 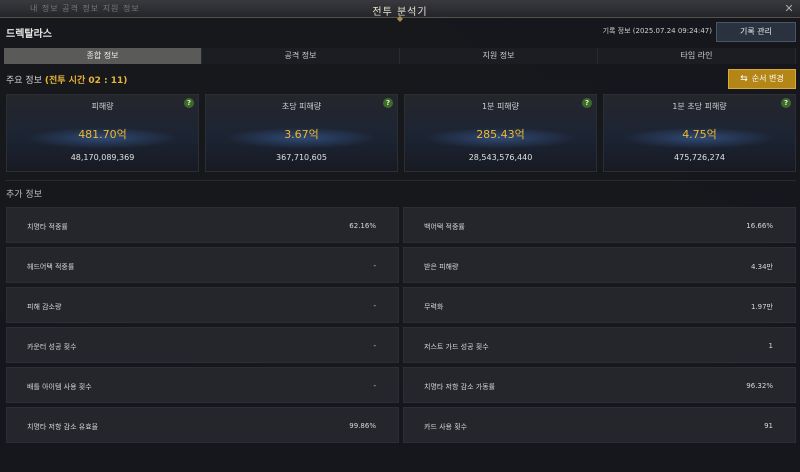 I want to click on stat-cell: 배틀 아이템 사용 횟수 -, so click(x=202, y=385).